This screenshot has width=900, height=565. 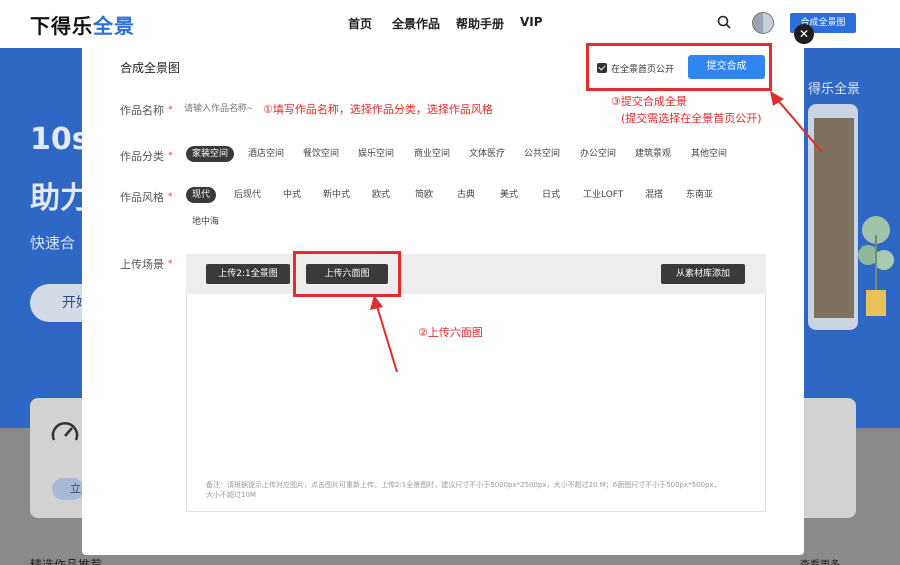 I want to click on style-chip: 欧式, so click(x=381, y=195).